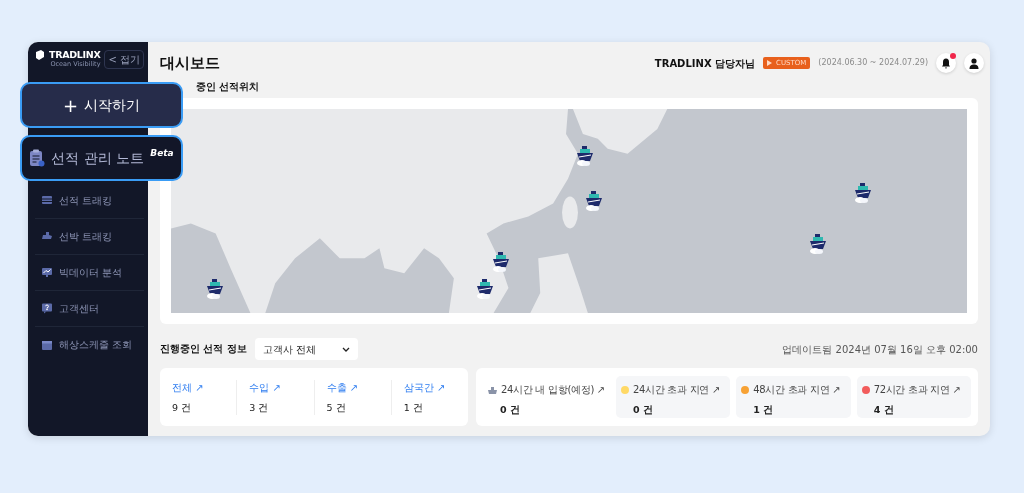 The height and width of the screenshot is (493, 1024). I want to click on sidebar-item: 빅데이터 분석, so click(89, 272).